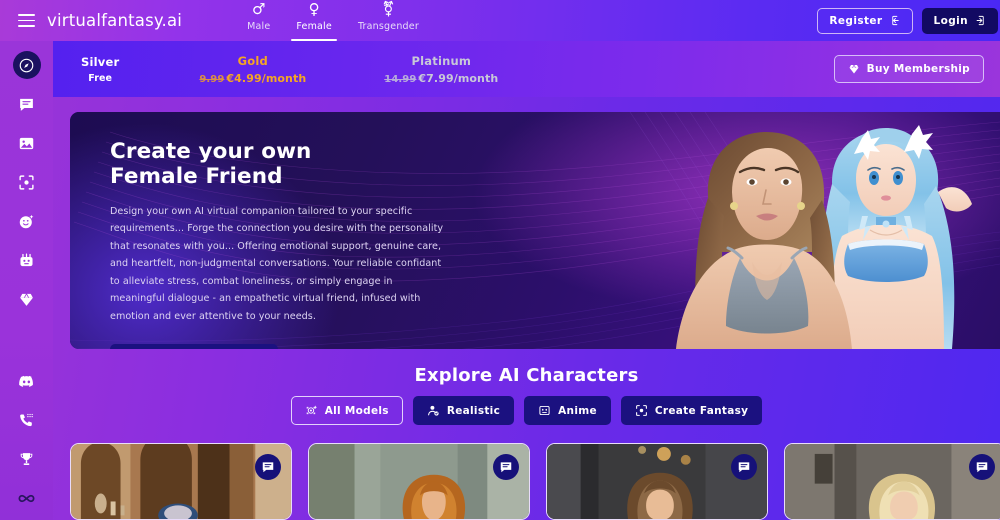 The width and height of the screenshot is (1000, 520). Describe the element at coordinates (194, 346) in the screenshot. I see `start-fantasy-button: Start Your Fantasy` at that location.